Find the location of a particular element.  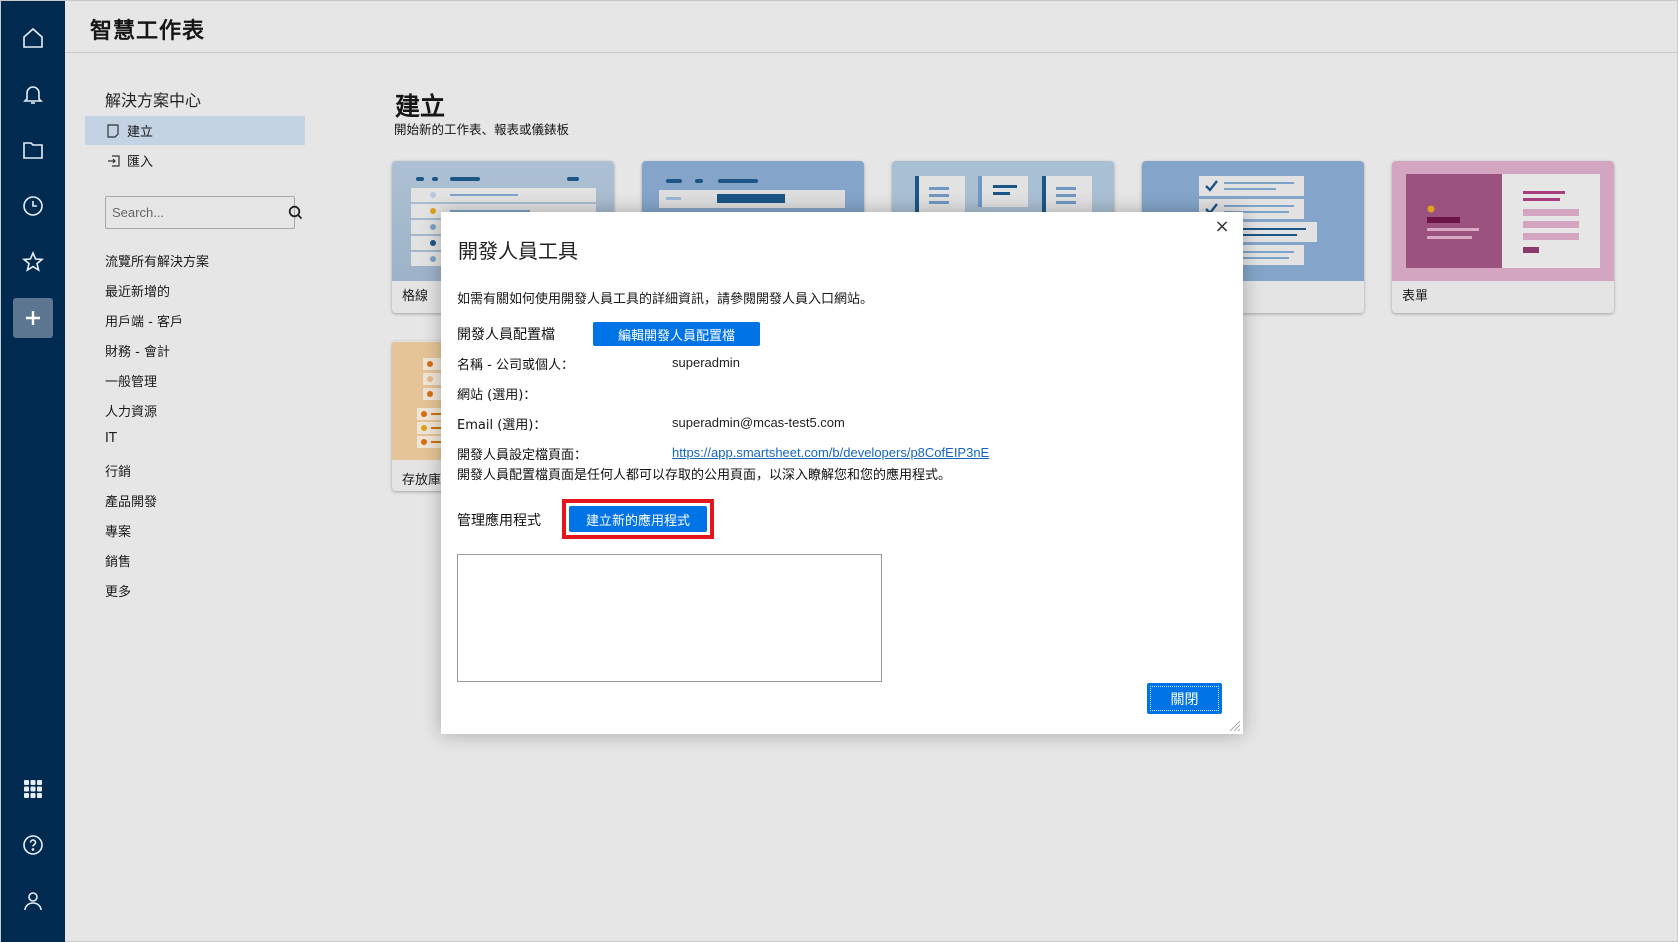

top-bar: 智慧工作表 is located at coordinates (871, 27).